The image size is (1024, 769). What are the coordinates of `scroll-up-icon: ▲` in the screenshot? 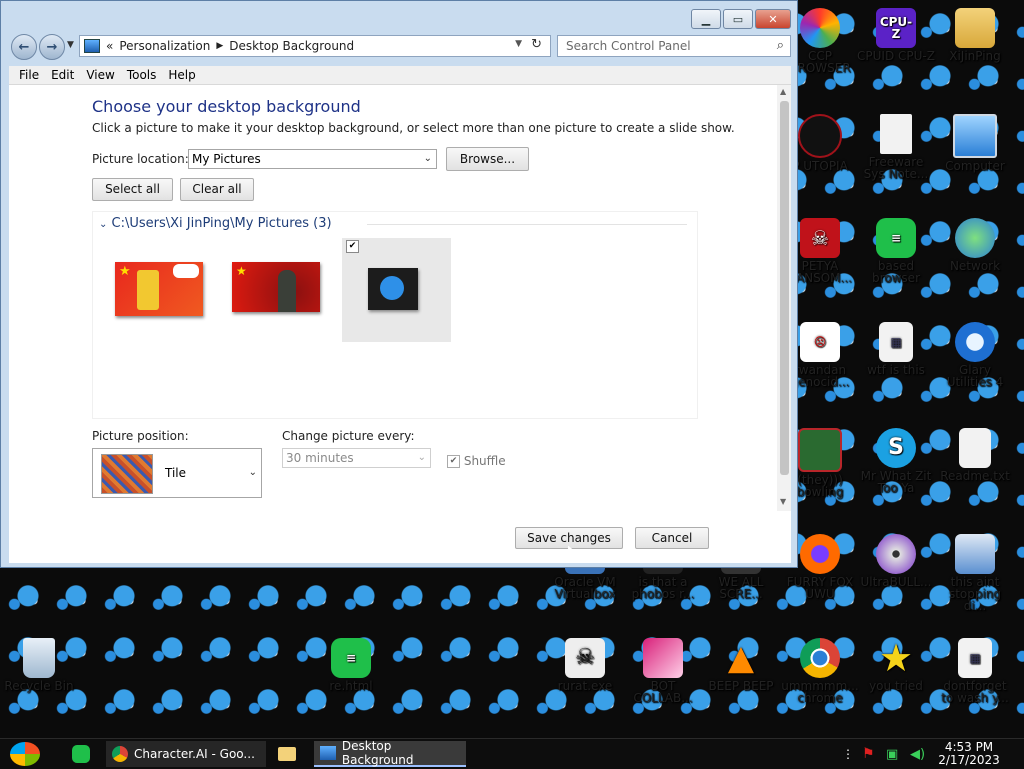 It's located at (783, 91).